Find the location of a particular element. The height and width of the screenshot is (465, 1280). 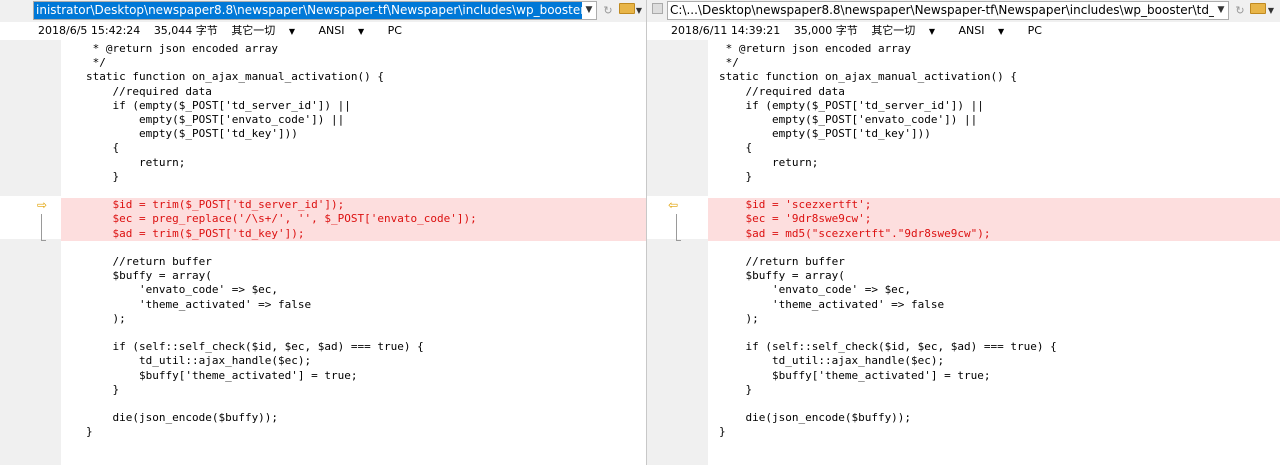

file-size: 35,044 字节 is located at coordinates (185, 30).